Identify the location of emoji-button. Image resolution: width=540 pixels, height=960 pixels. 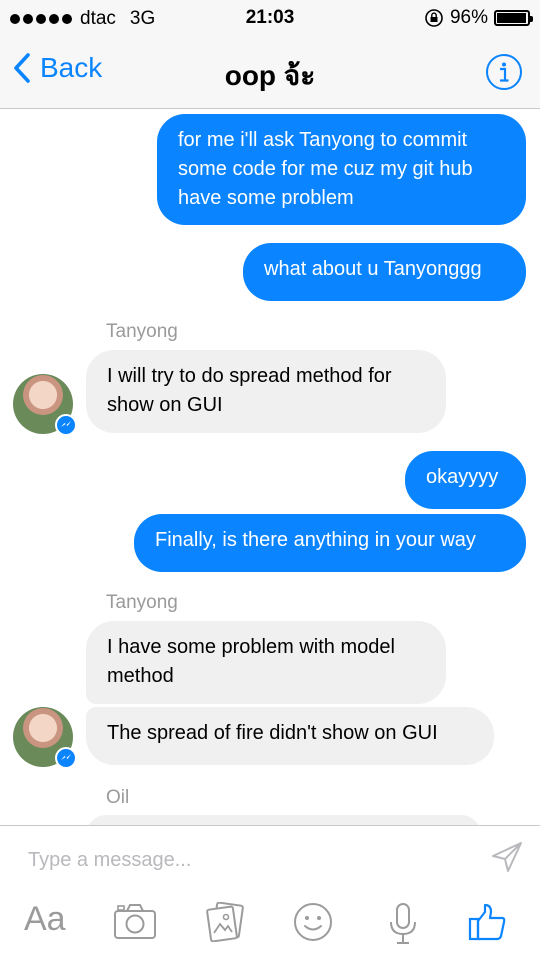
(313, 924).